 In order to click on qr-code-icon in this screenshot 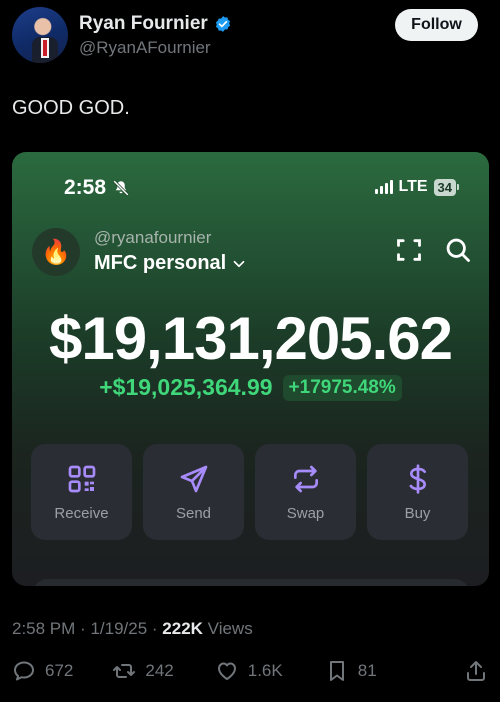, I will do `click(81, 478)`.